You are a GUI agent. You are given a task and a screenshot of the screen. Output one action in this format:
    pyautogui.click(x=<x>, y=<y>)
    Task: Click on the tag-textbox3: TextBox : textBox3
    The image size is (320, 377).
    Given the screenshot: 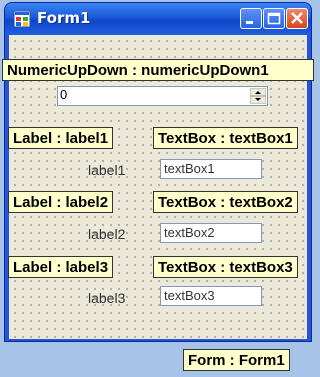 What is the action you would take?
    pyautogui.click(x=225, y=267)
    